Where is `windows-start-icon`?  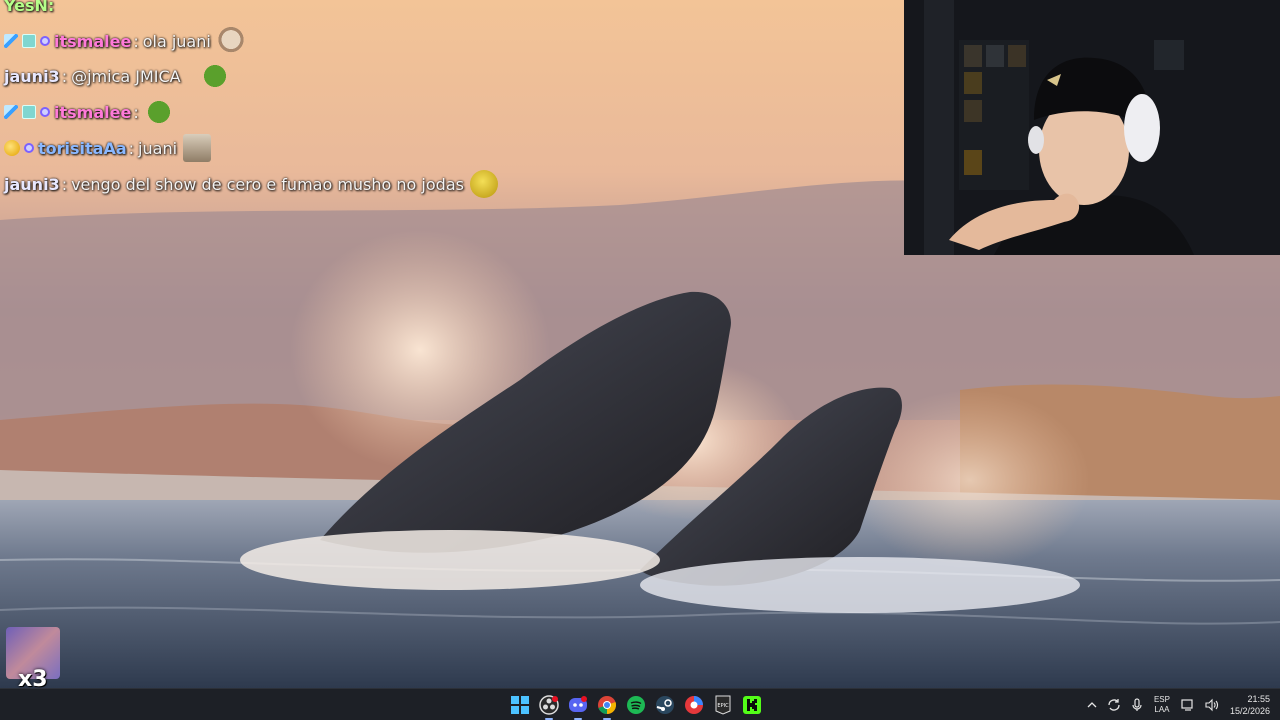 windows-start-icon is located at coordinates (520, 705).